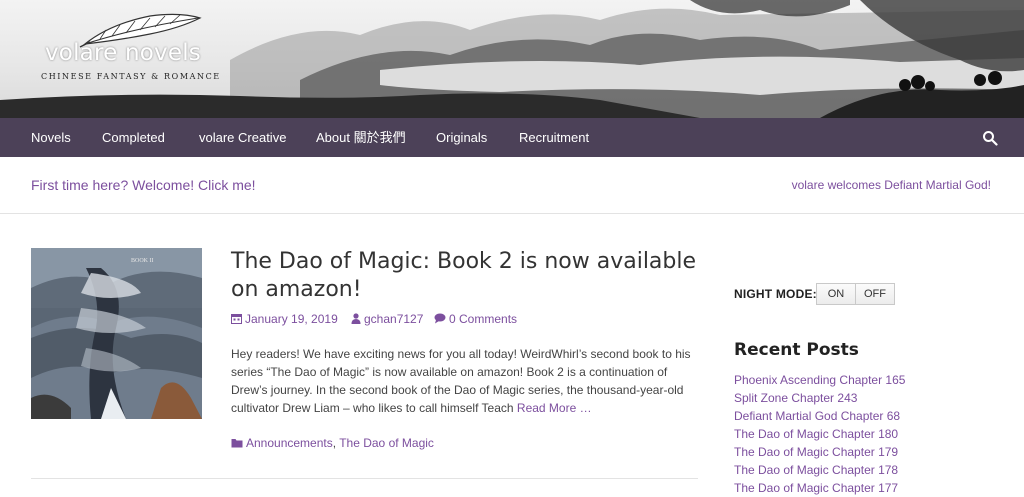 Image resolution: width=1024 pixels, height=497 pixels. What do you see at coordinates (386, 443) in the screenshot?
I see `category-dao-of-magic: The Dao of Magic` at bounding box center [386, 443].